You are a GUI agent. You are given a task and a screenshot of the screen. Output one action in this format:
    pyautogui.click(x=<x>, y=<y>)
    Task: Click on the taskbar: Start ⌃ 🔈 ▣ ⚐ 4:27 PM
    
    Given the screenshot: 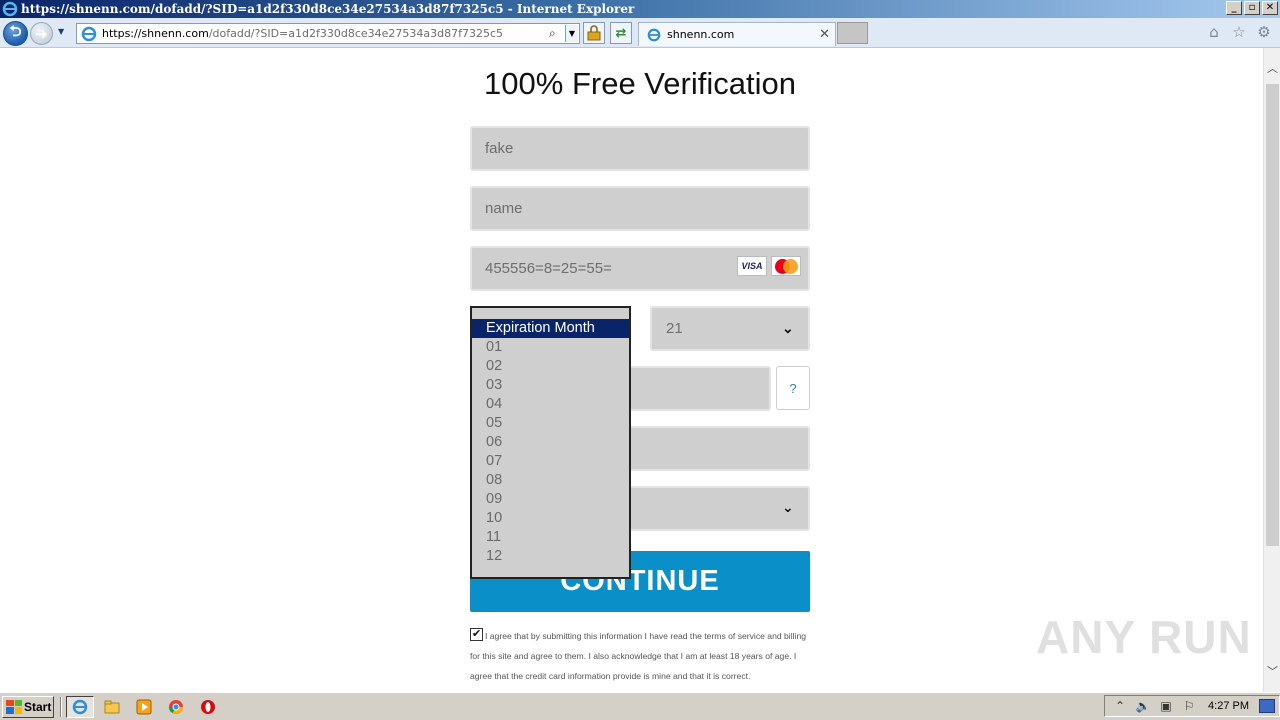 What is the action you would take?
    pyautogui.click(x=640, y=706)
    